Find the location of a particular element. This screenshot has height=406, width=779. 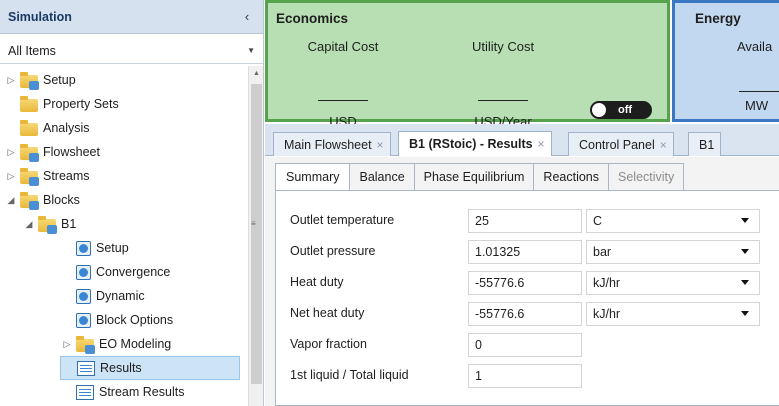

tab-label: Control Panel is located at coordinates (617, 144).